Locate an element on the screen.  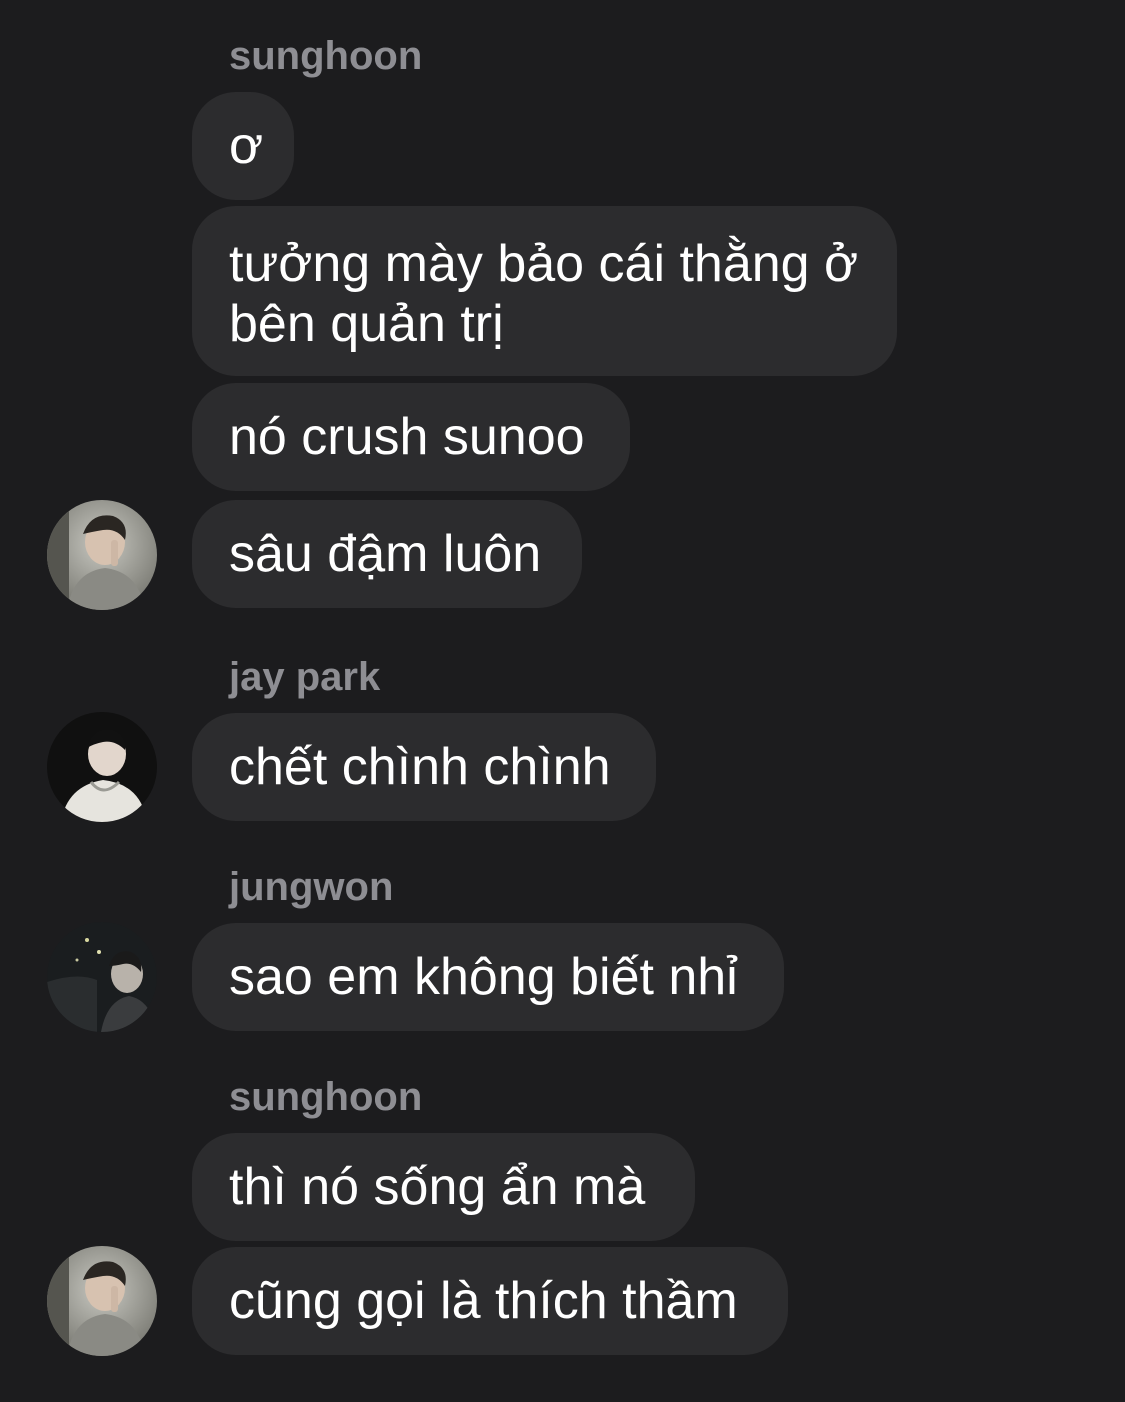
message-bubble: thì nó sống ẩn mà is located at coordinates (443, 1187).